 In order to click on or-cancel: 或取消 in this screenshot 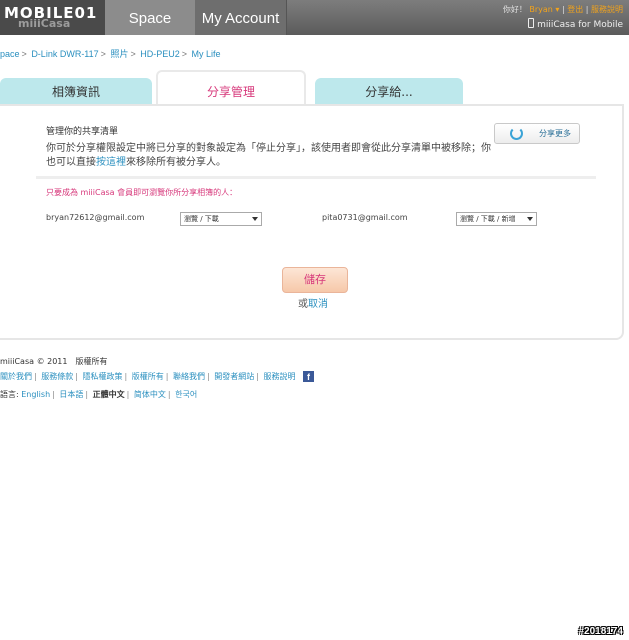, I will do `click(313, 302)`.